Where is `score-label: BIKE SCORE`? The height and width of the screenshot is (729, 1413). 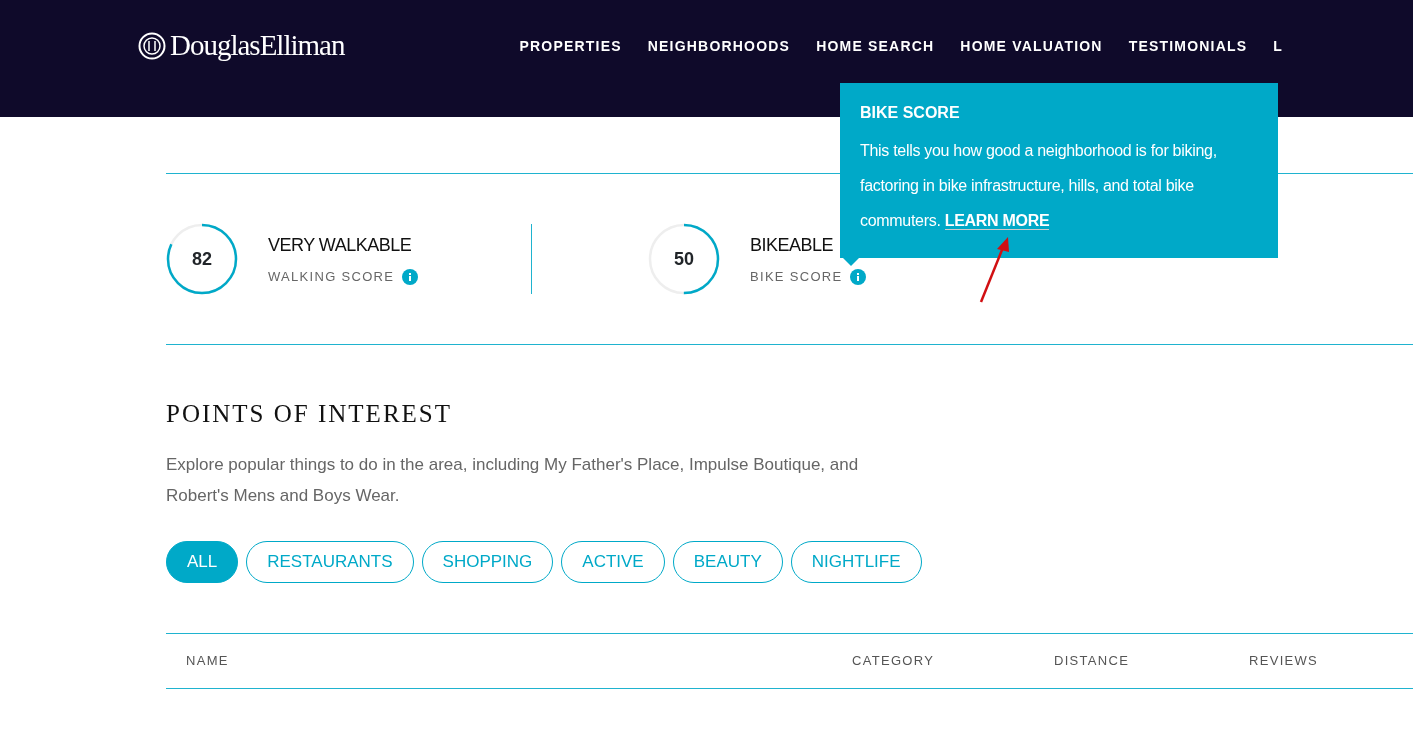
score-label: BIKE SCORE is located at coordinates (796, 276).